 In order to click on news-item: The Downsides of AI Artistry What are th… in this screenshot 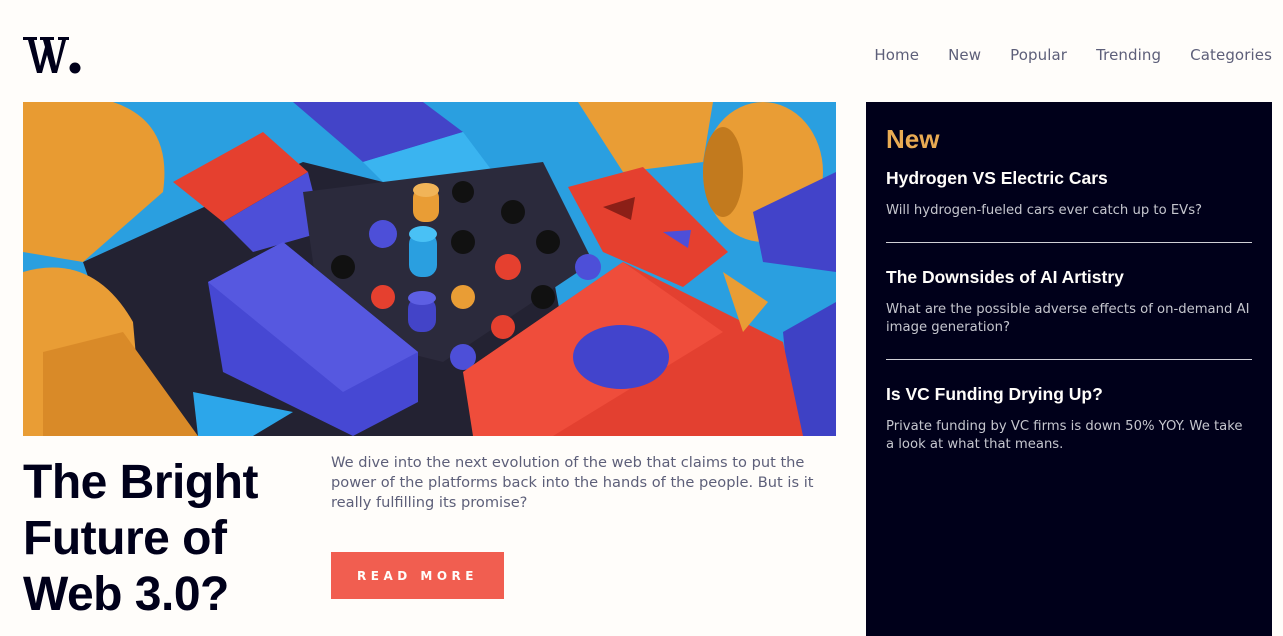, I will do `click(1069, 302)`.